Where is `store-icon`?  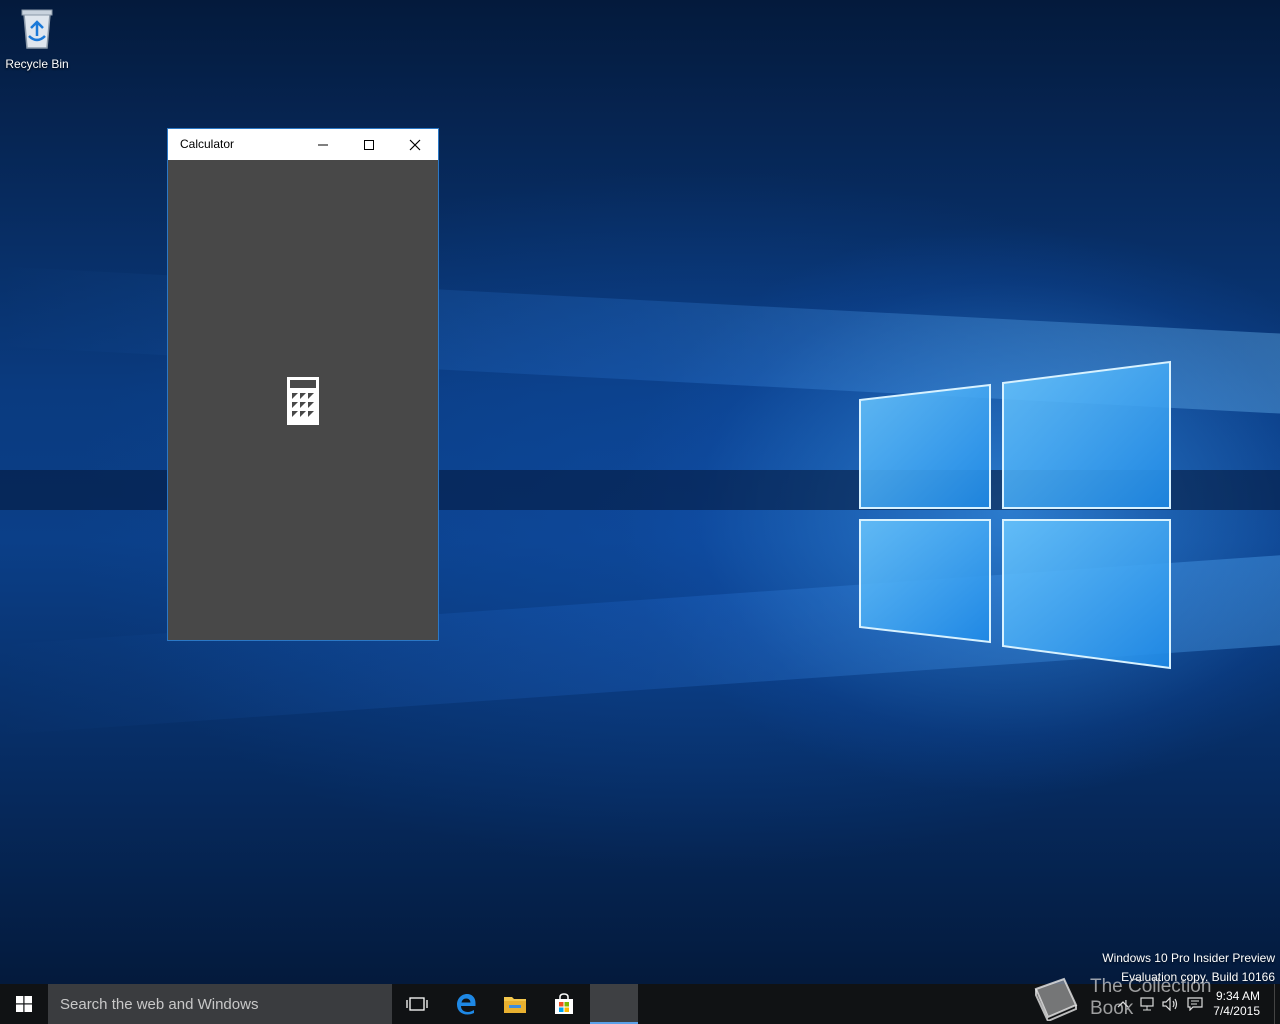
store-icon is located at coordinates (563, 1003).